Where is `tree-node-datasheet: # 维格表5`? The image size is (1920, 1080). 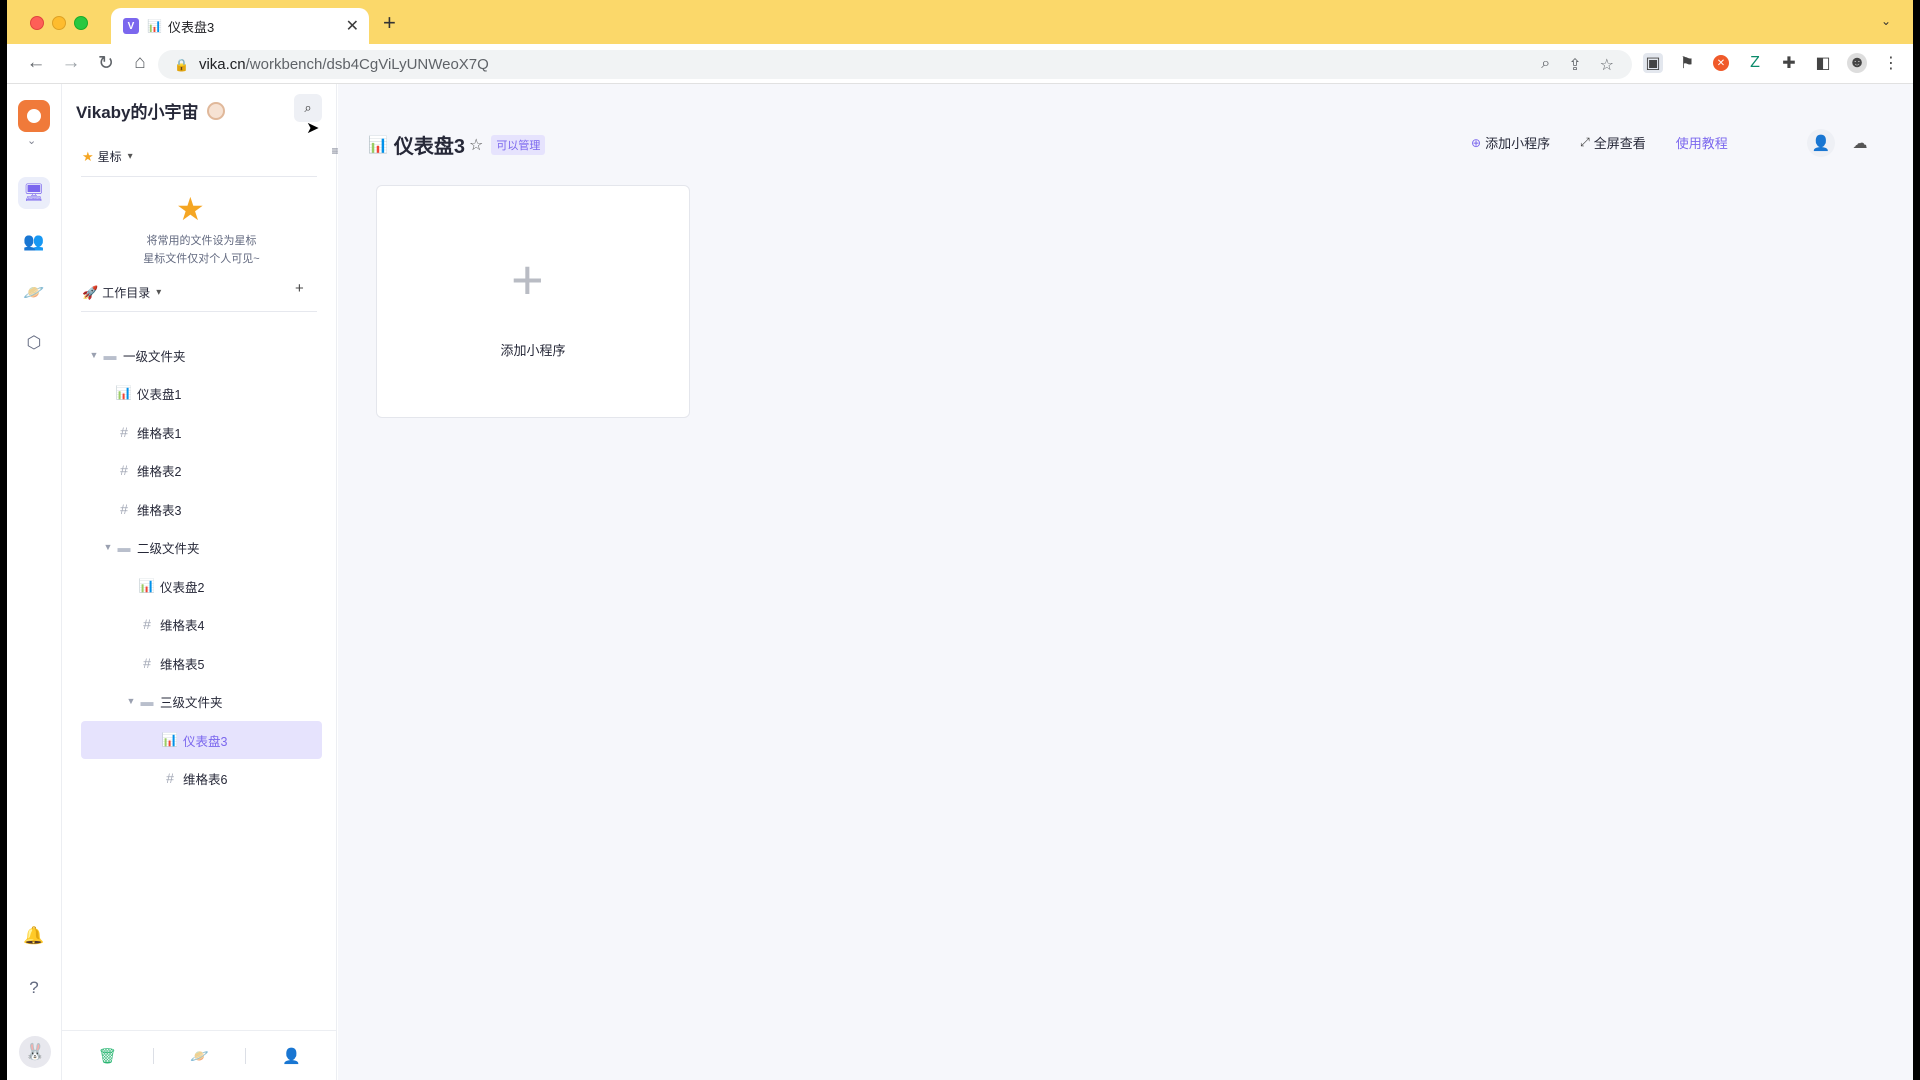 tree-node-datasheet: # 维格表5 is located at coordinates (201, 663).